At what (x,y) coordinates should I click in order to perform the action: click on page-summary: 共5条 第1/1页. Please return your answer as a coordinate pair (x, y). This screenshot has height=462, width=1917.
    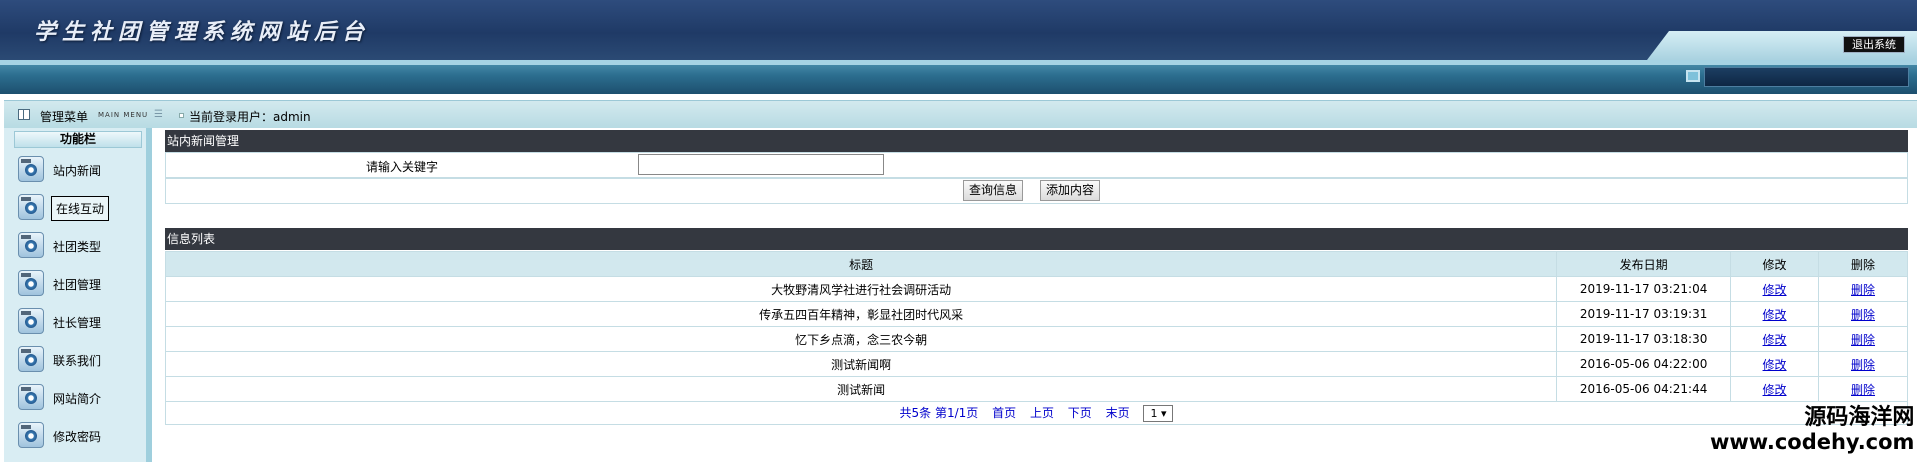
    Looking at the image, I should click on (939, 413).